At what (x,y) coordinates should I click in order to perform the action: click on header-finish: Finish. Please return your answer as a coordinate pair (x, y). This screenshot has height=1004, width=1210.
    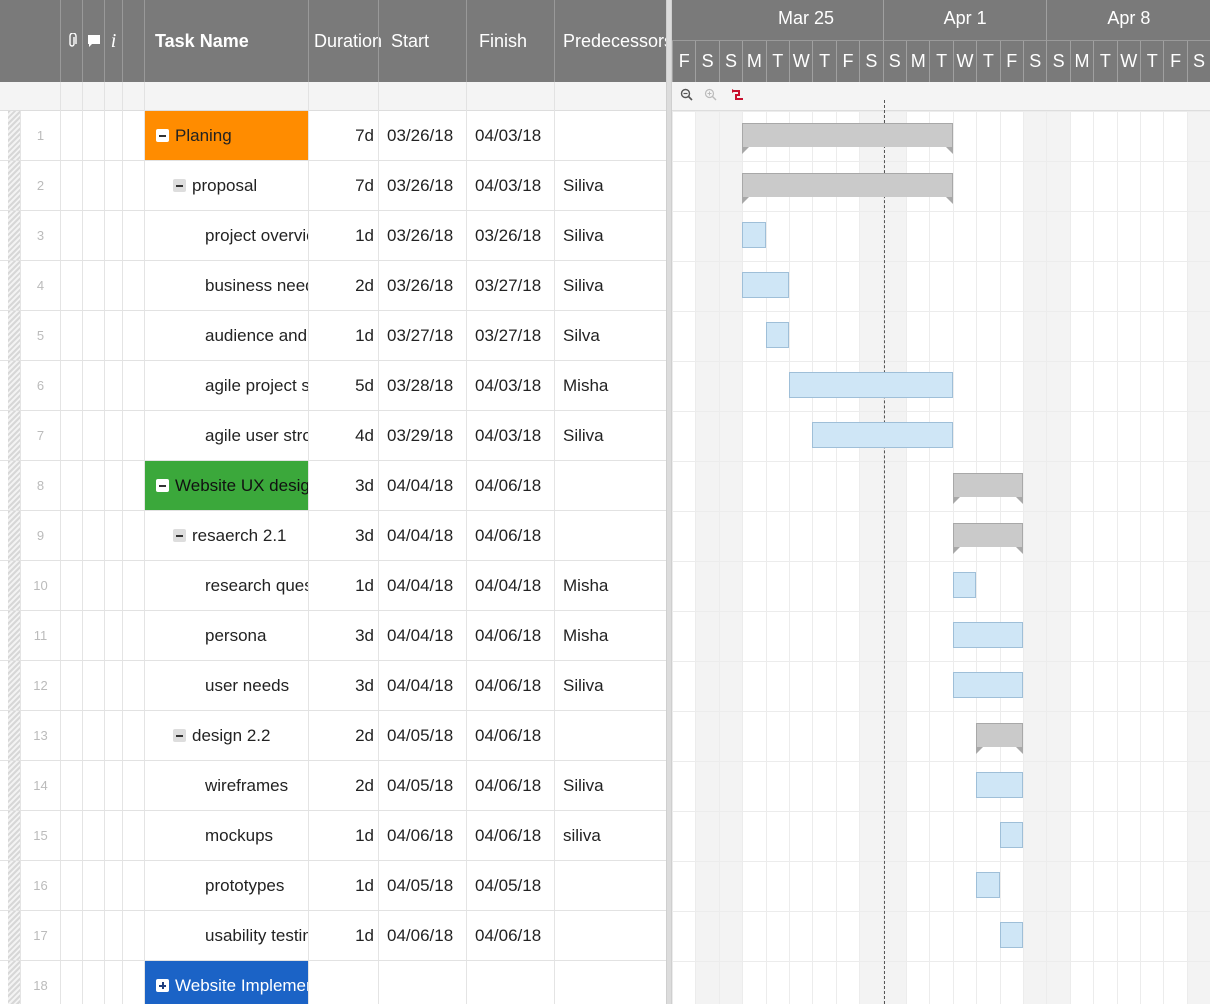
    Looking at the image, I should click on (510, 41).